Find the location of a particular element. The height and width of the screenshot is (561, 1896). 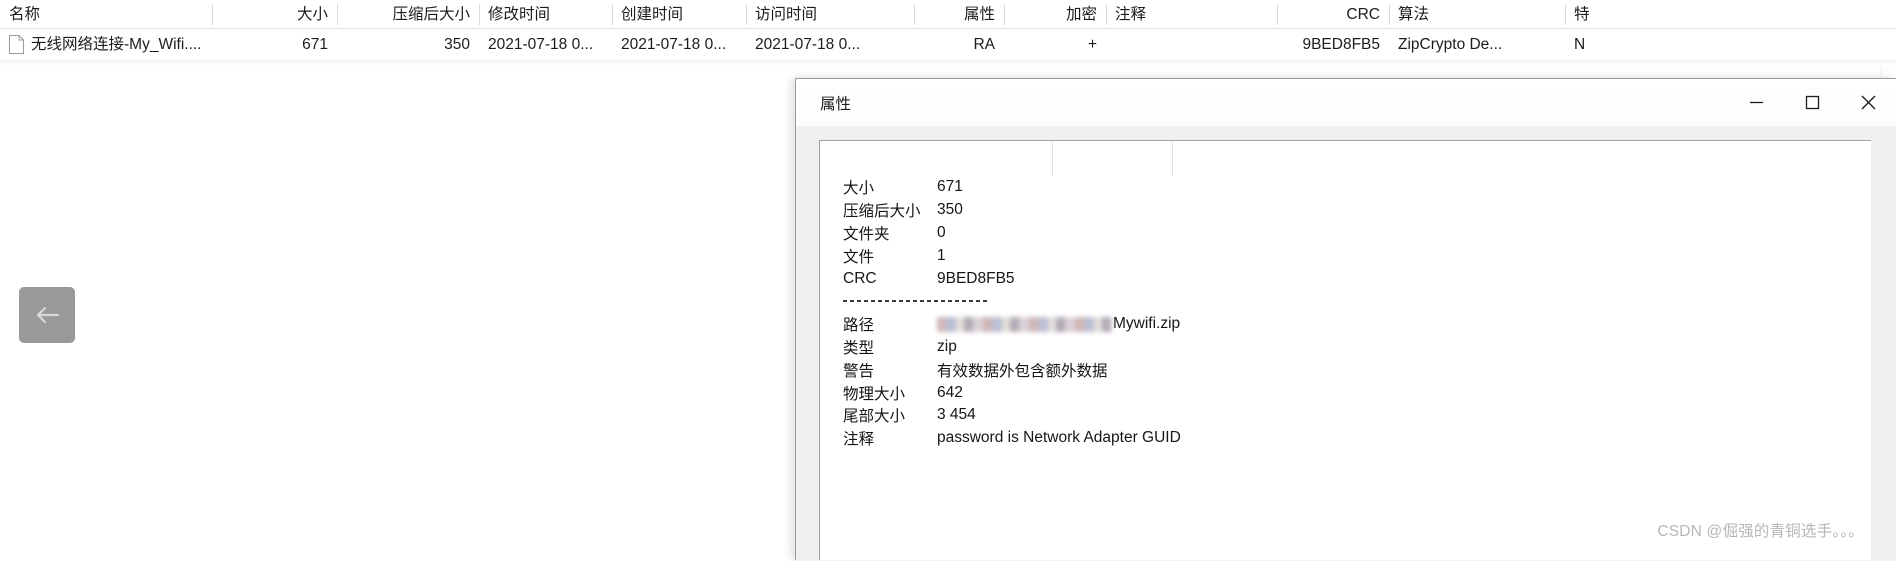

cell-packed-size: 350 is located at coordinates (457, 44).